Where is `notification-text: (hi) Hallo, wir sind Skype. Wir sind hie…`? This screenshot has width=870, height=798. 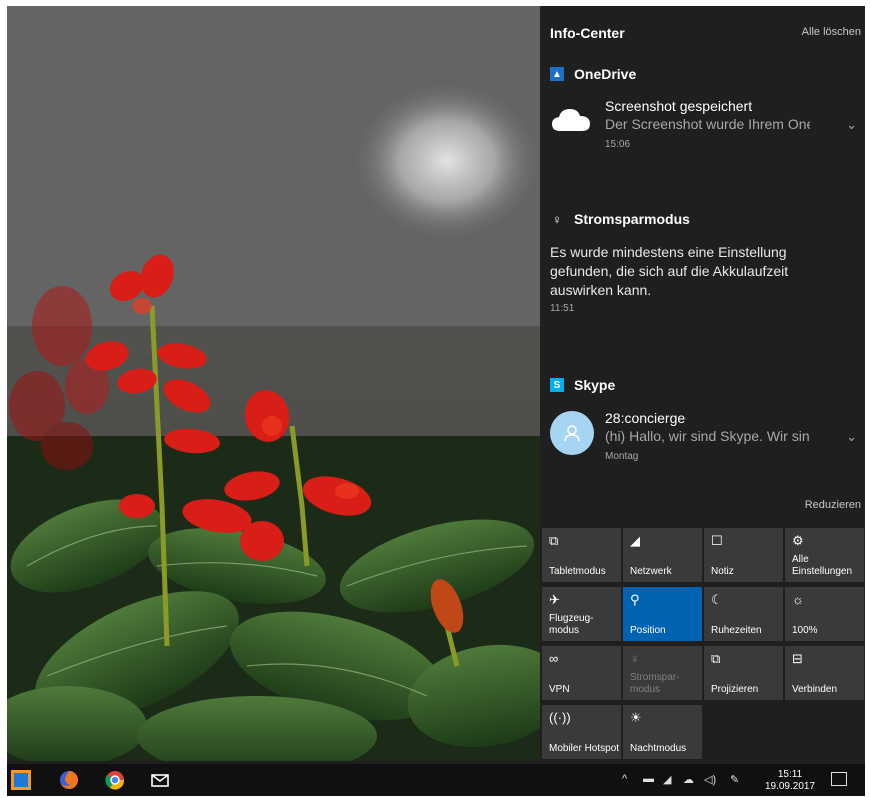 notification-text: (hi) Hallo, wir sind Skype. Wir sind hie… is located at coordinates (707, 436).